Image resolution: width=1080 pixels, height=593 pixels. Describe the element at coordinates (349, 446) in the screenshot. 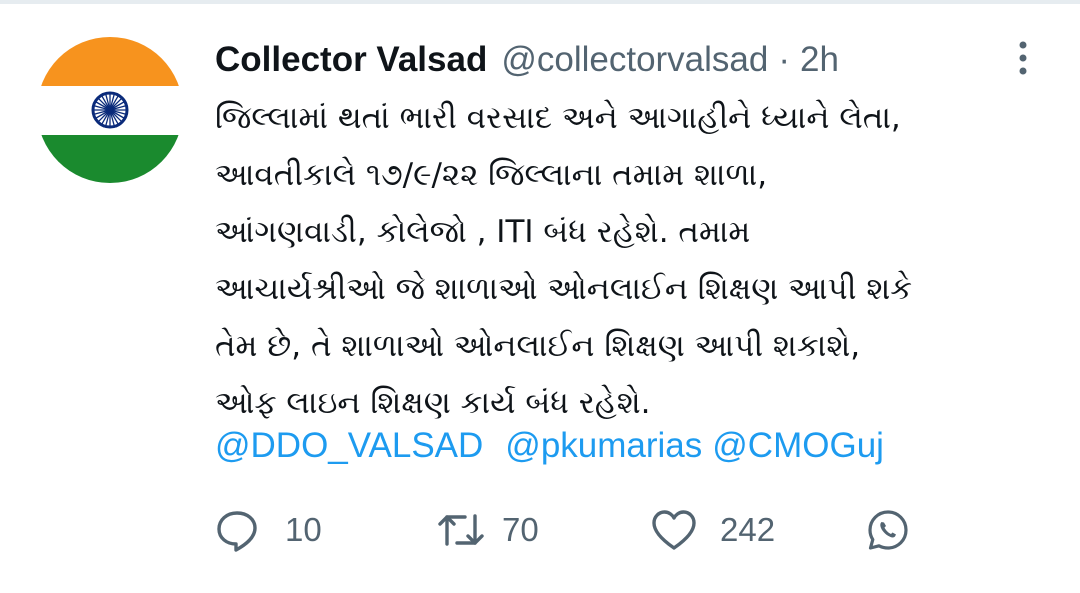

I see `mention-link-ddo-valsad: @DDO_VALSAD` at that location.